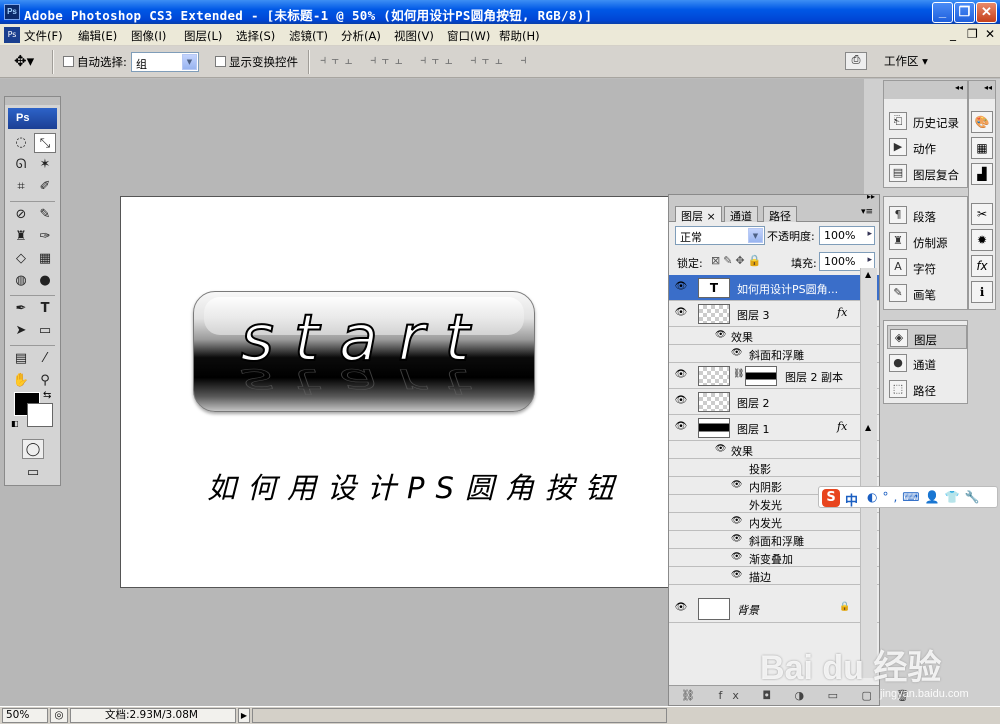 Image resolution: width=1000 pixels, height=724 pixels. What do you see at coordinates (927, 389) in the screenshot?
I see `dock-item-paths: ⬚ 路径` at bounding box center [927, 389].